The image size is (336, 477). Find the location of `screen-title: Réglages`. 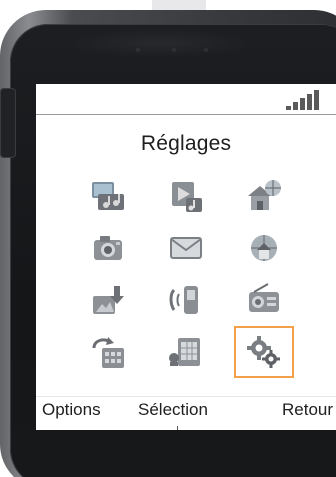

screen-title: Réglages is located at coordinates (186, 143).